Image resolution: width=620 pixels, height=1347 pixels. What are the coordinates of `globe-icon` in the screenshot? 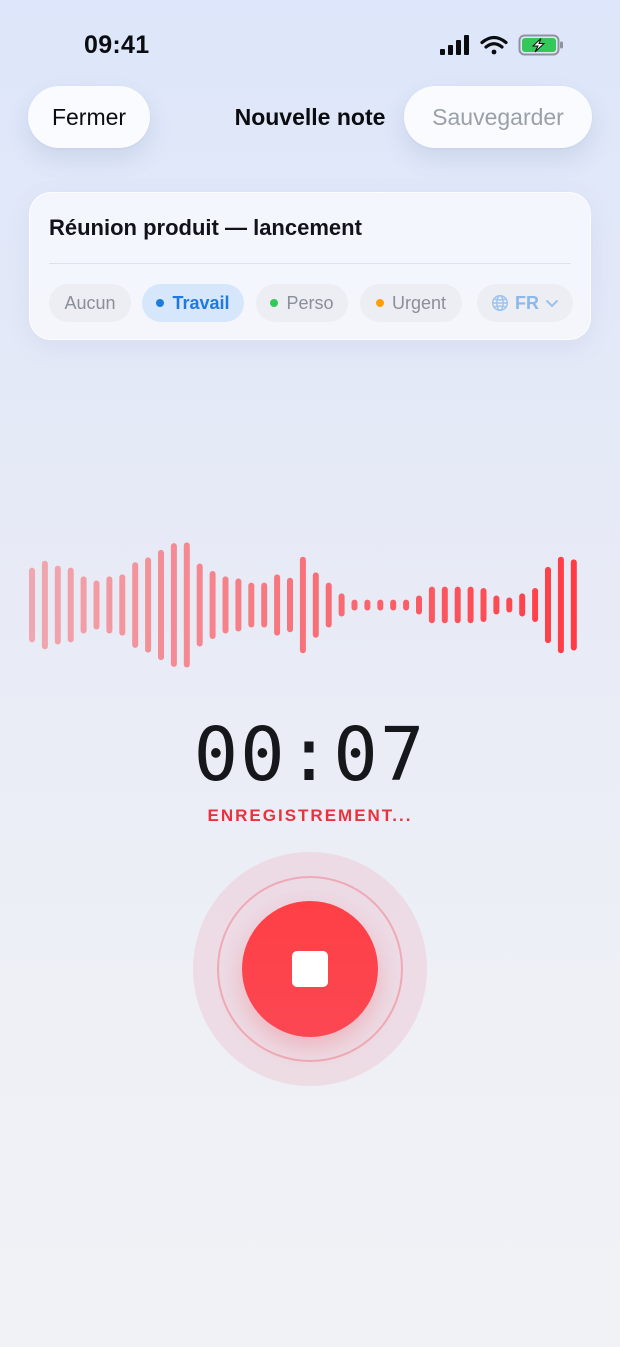 It's located at (500, 303).